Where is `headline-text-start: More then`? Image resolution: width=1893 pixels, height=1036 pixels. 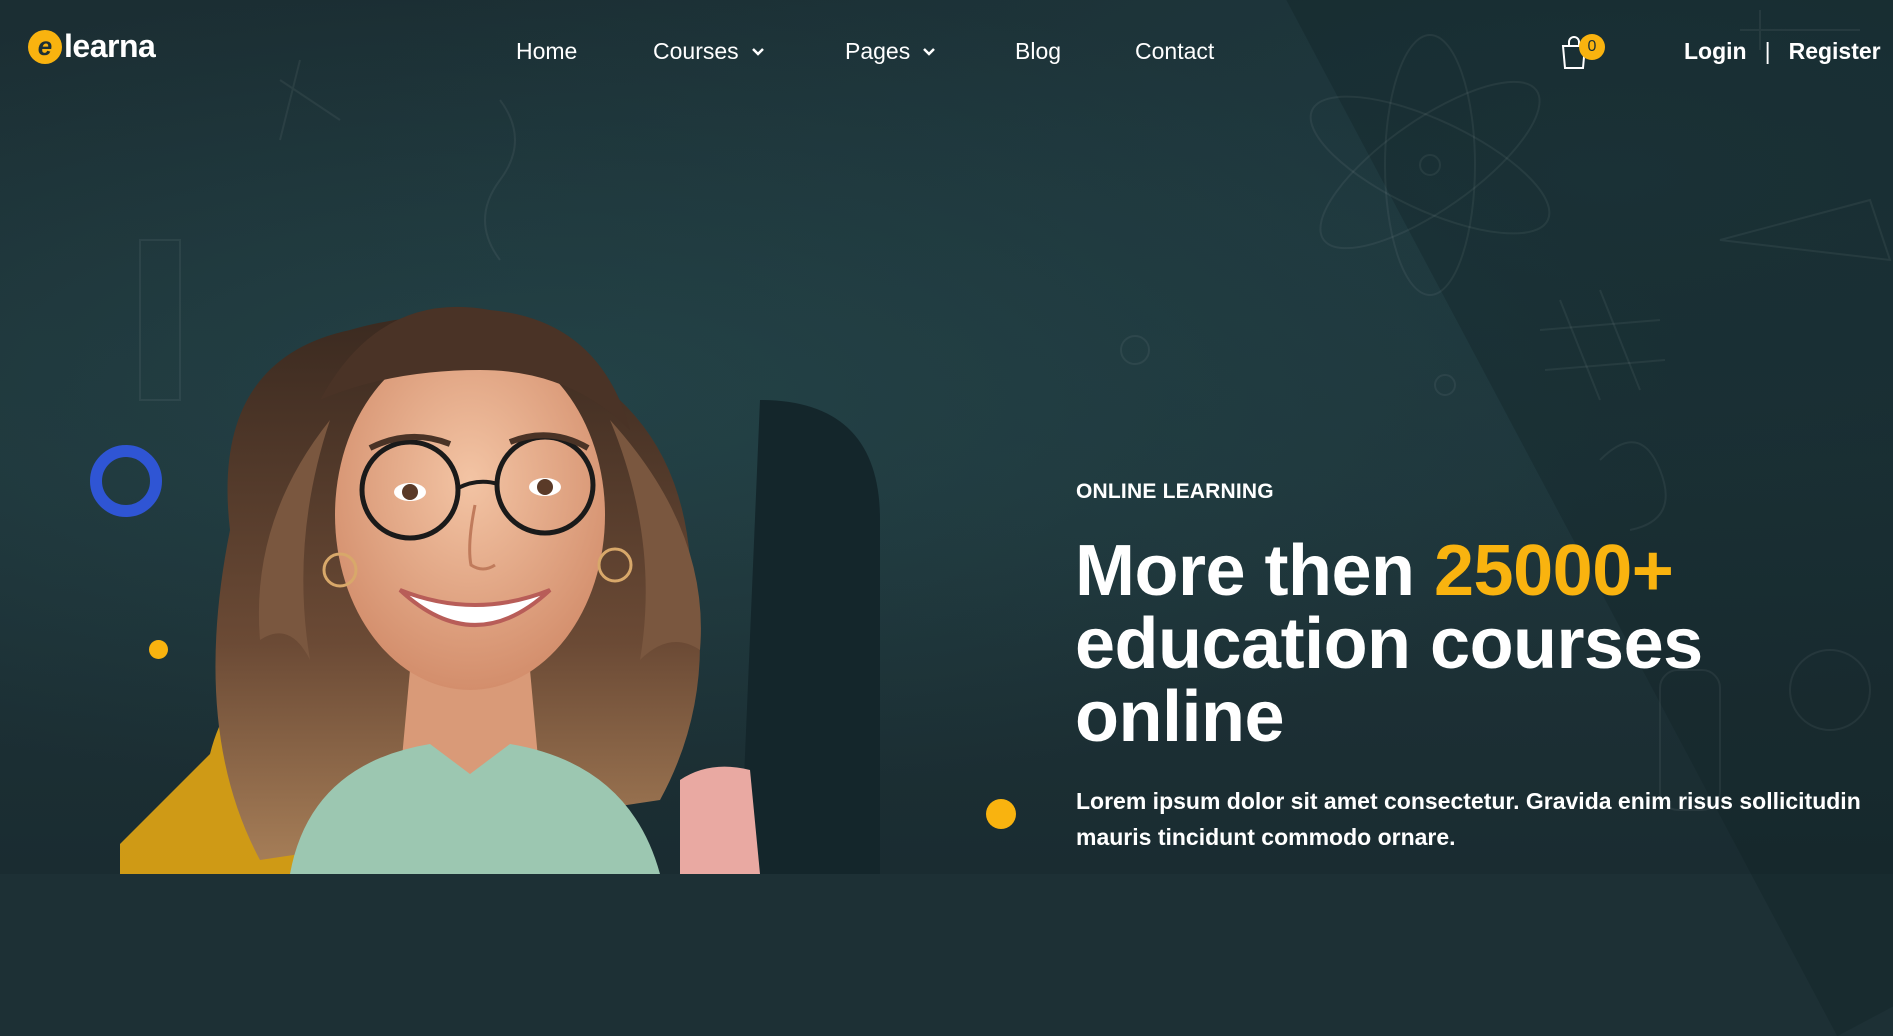
headline-text-start: More then is located at coordinates (1255, 571).